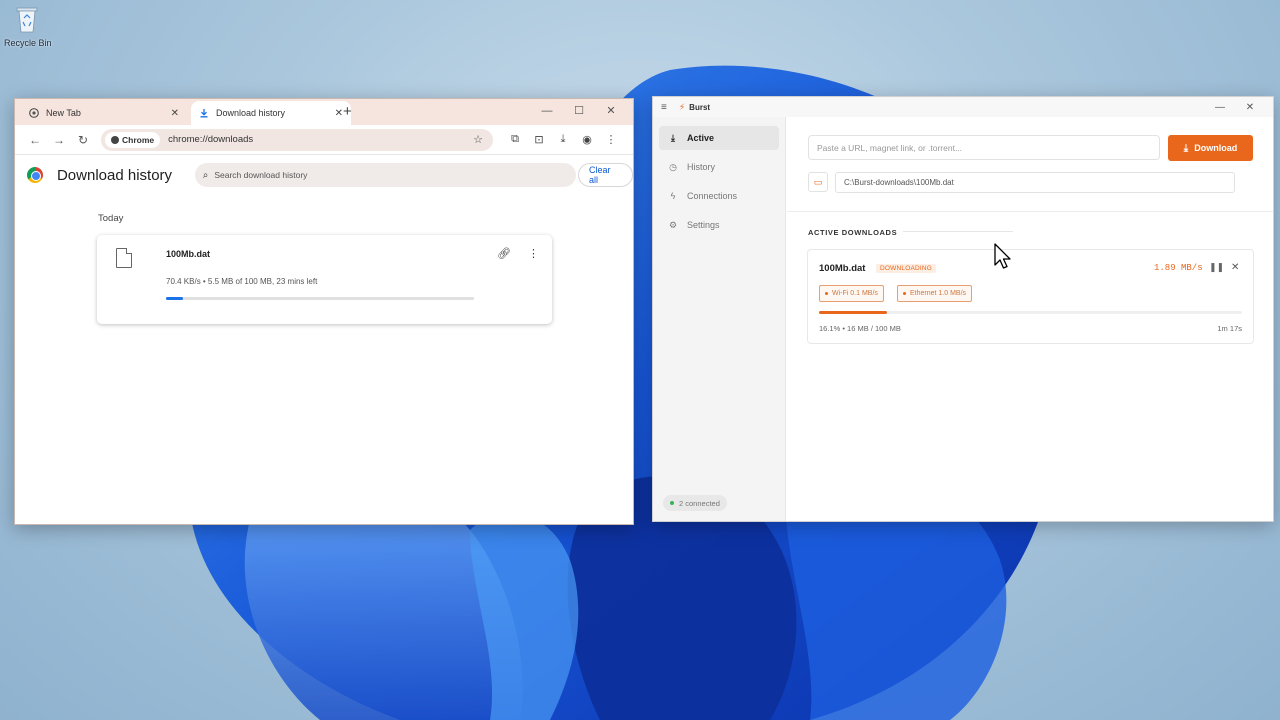 The height and width of the screenshot is (720, 1280). What do you see at coordinates (114, 175) in the screenshot?
I see `page-title: Download history` at bounding box center [114, 175].